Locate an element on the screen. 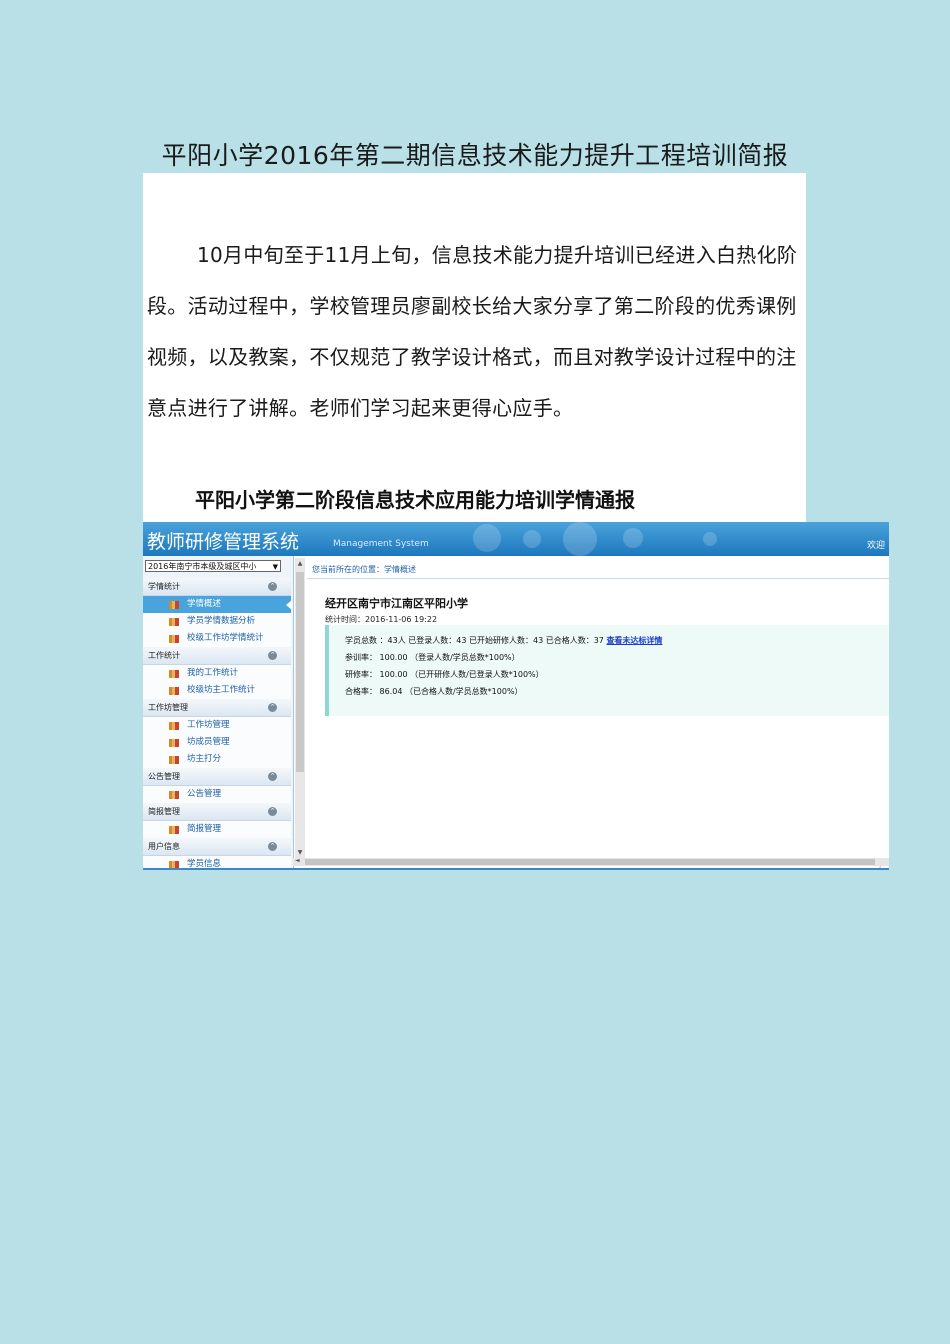 The width and height of the screenshot is (950, 1344). sidebar-item-label: 公告管理 is located at coordinates (204, 794).